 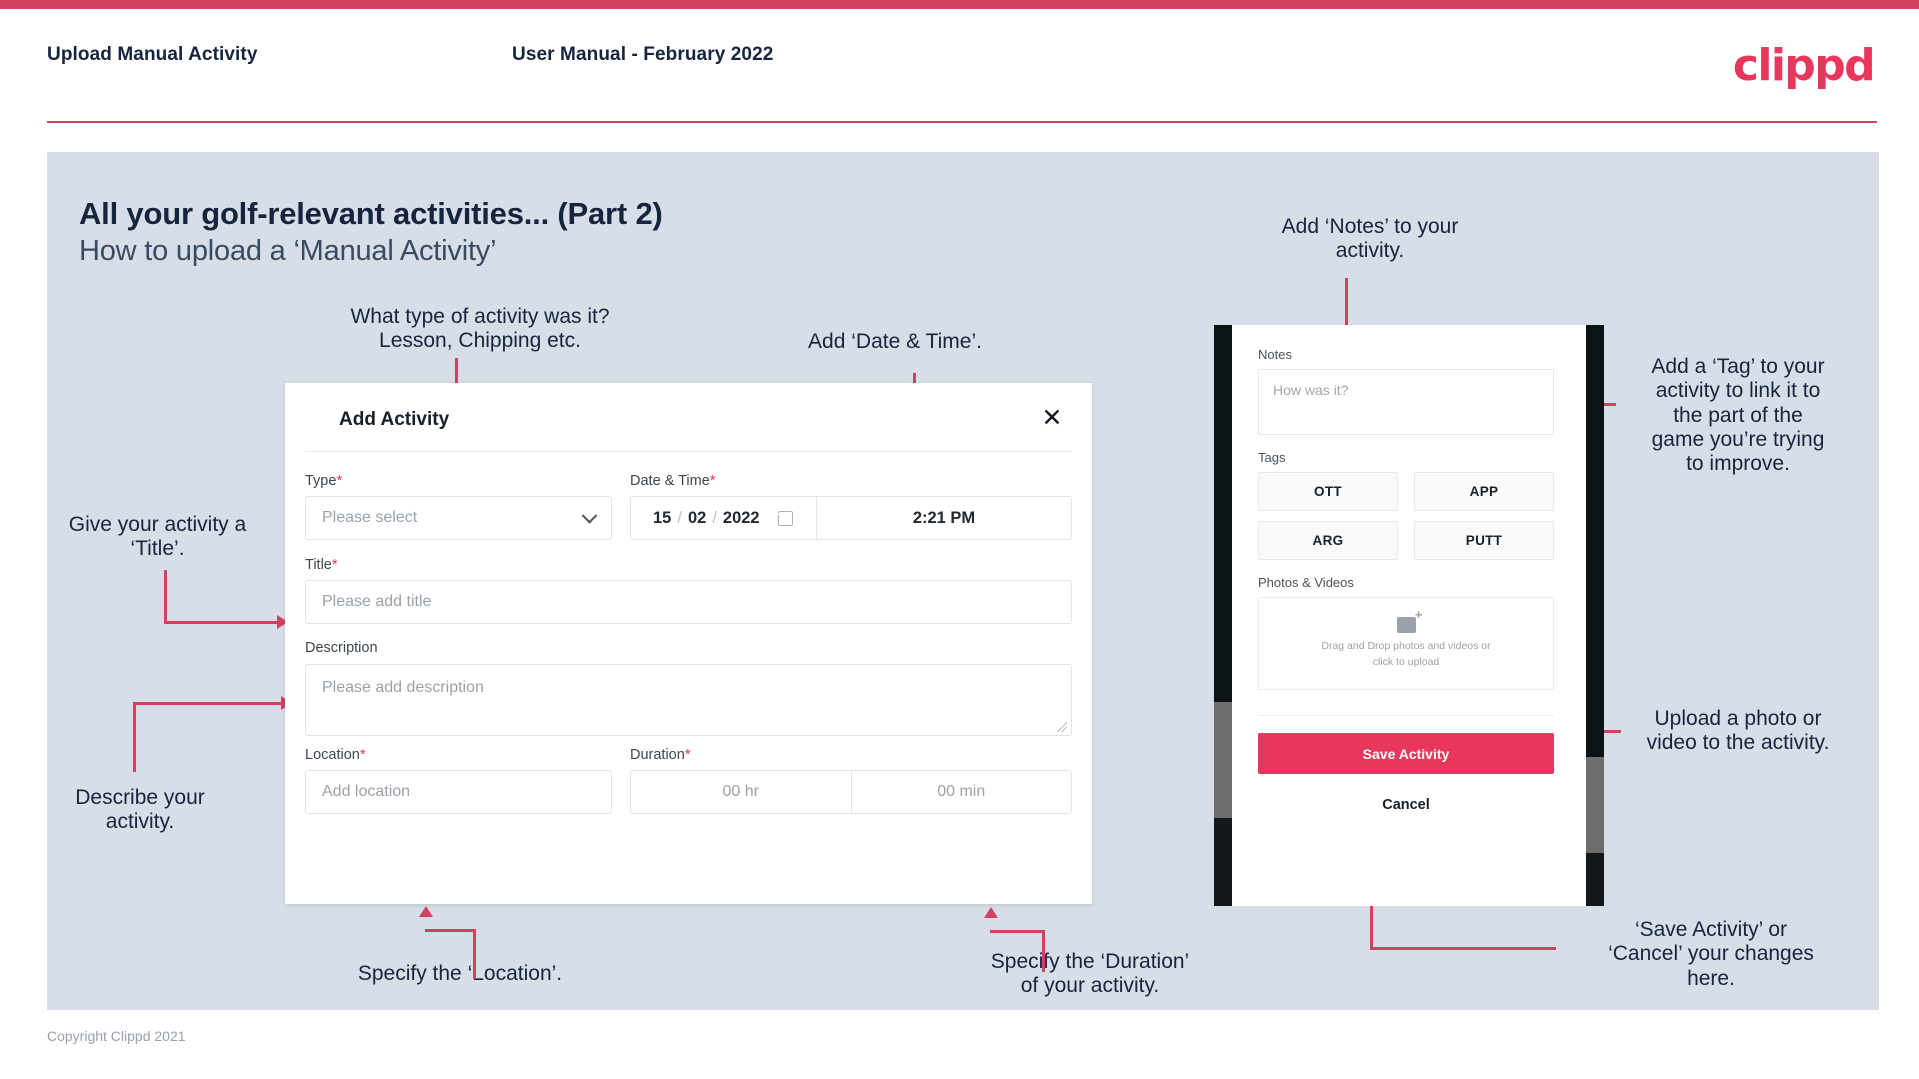 What do you see at coordinates (1090, 974) in the screenshot?
I see `annotation-duration: Specify the ‘Duration’ of your activity.` at bounding box center [1090, 974].